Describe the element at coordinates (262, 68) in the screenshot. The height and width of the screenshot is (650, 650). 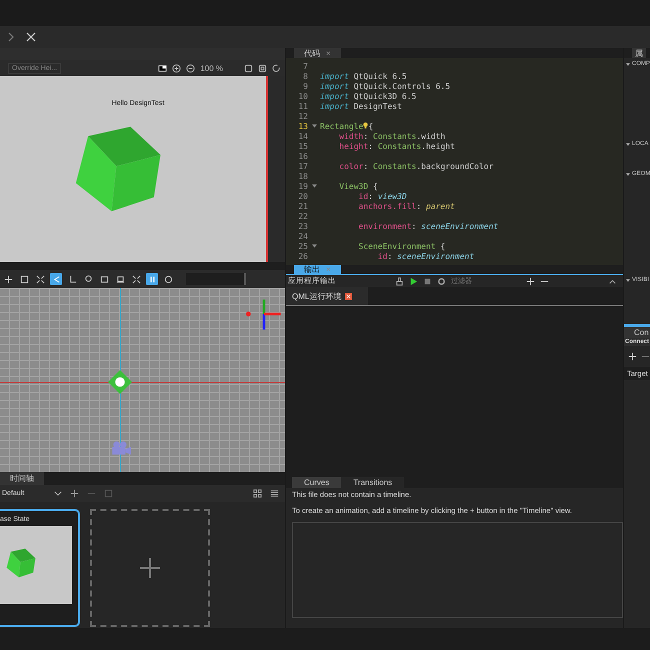
I see `fit-selection-icon` at that location.